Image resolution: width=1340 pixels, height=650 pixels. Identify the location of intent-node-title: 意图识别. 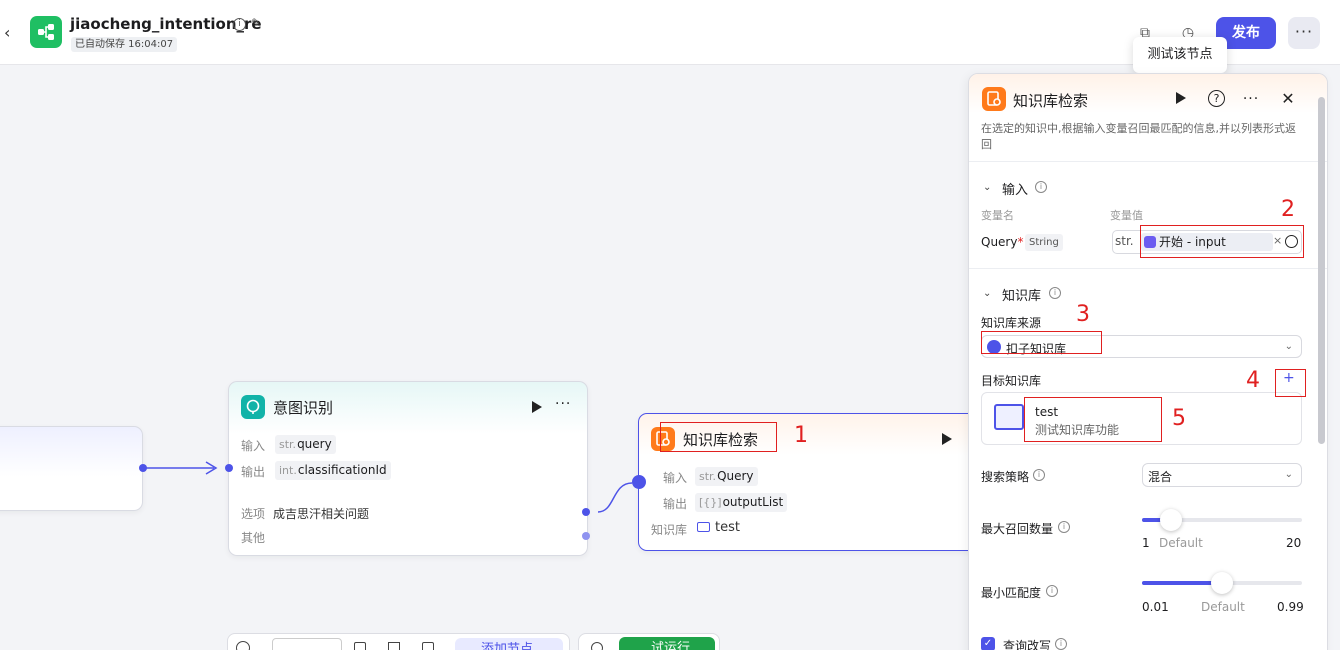
(303, 408).